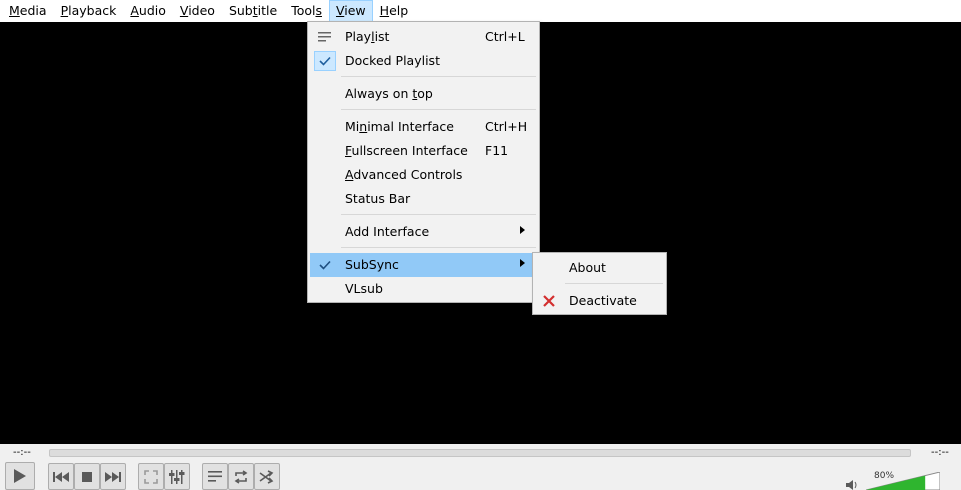 This screenshot has width=961, height=490. What do you see at coordinates (424, 265) in the screenshot?
I see `menu-item-subsync: SubSync` at bounding box center [424, 265].